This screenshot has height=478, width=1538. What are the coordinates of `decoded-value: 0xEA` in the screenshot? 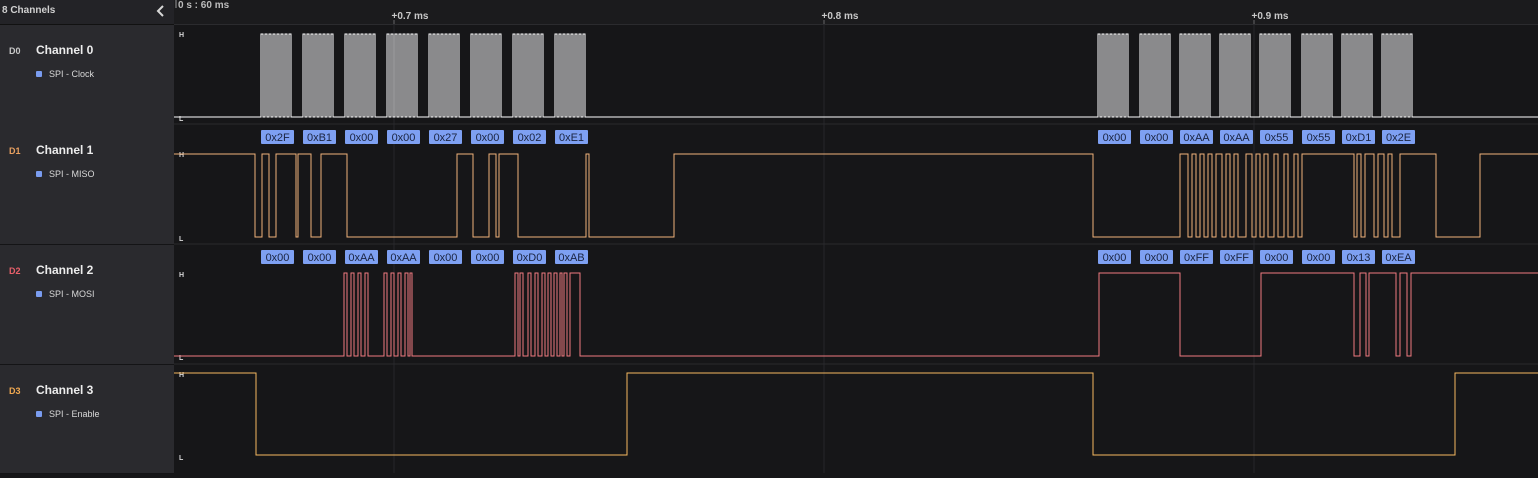 It's located at (1398, 258).